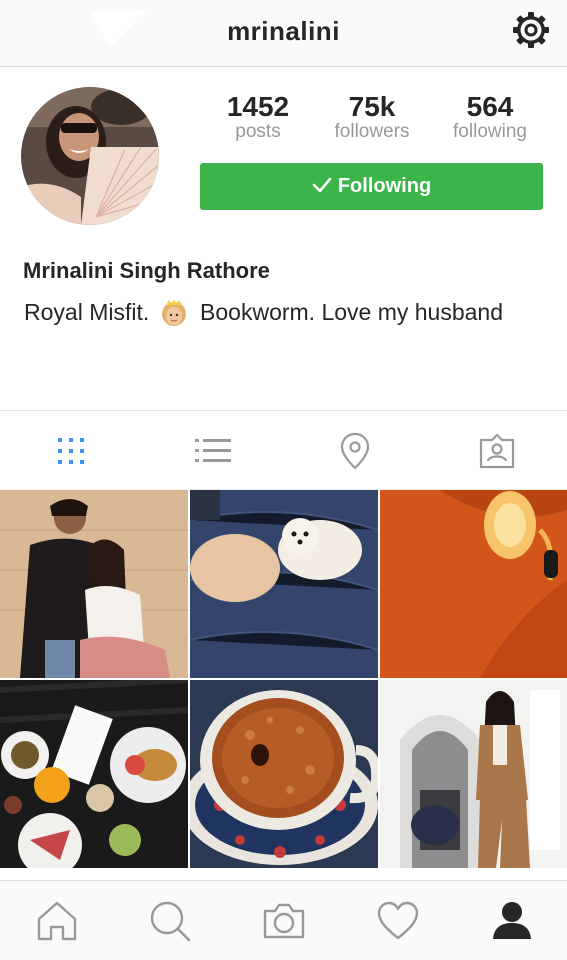 The width and height of the screenshot is (567, 960). I want to click on tagged-user-icon, so click(497, 451).